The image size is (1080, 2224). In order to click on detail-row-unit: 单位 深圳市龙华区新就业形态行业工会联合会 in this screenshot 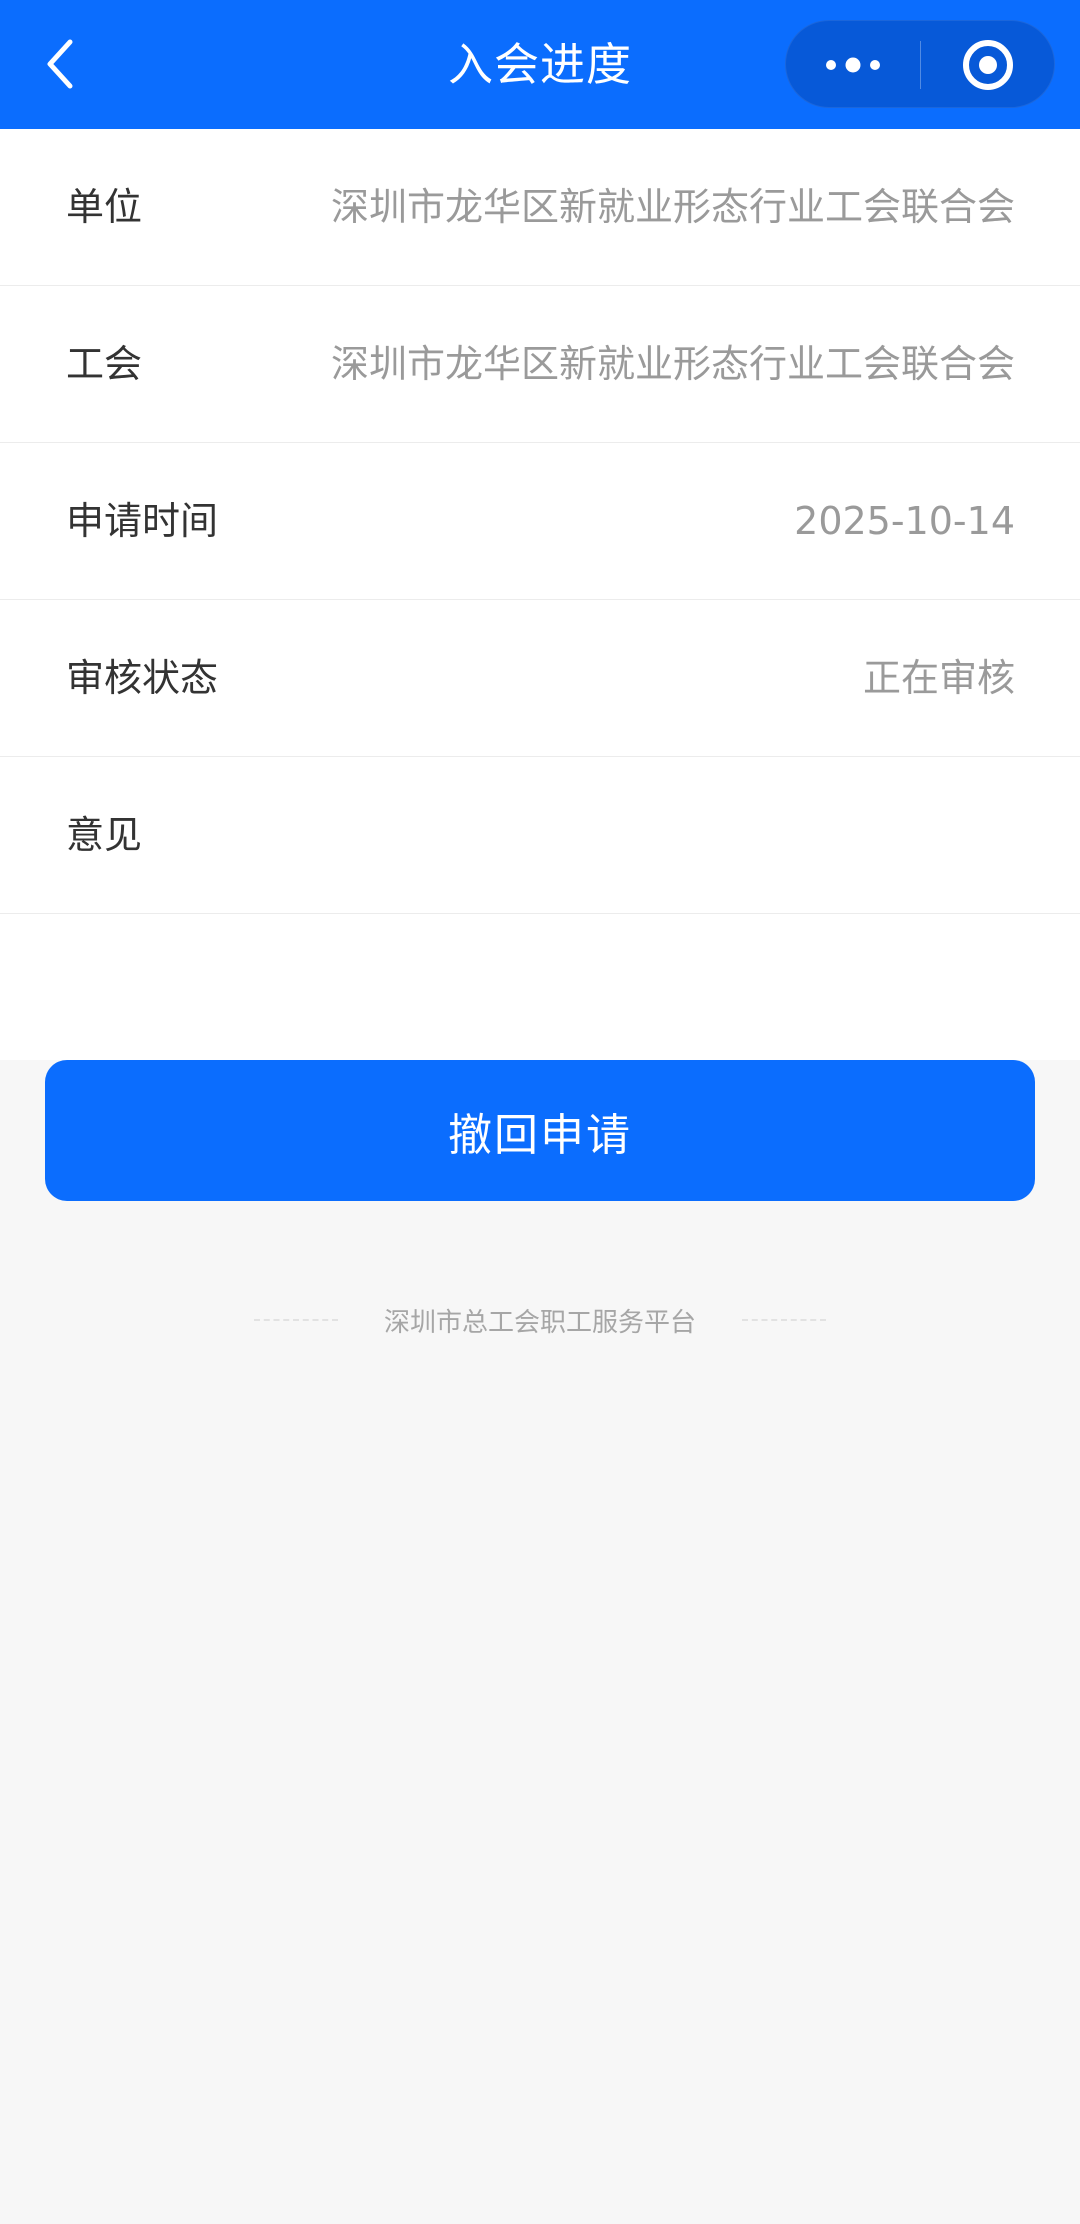, I will do `click(540, 207)`.